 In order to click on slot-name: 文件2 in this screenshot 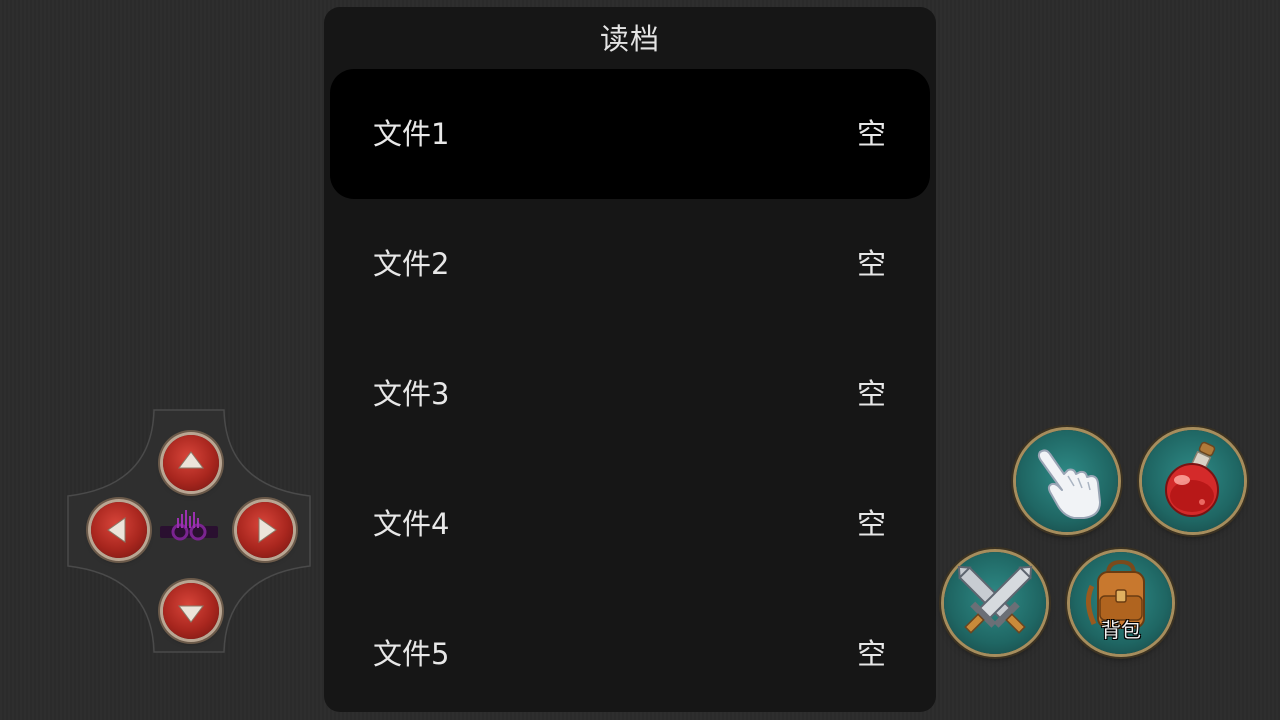, I will do `click(411, 264)`.